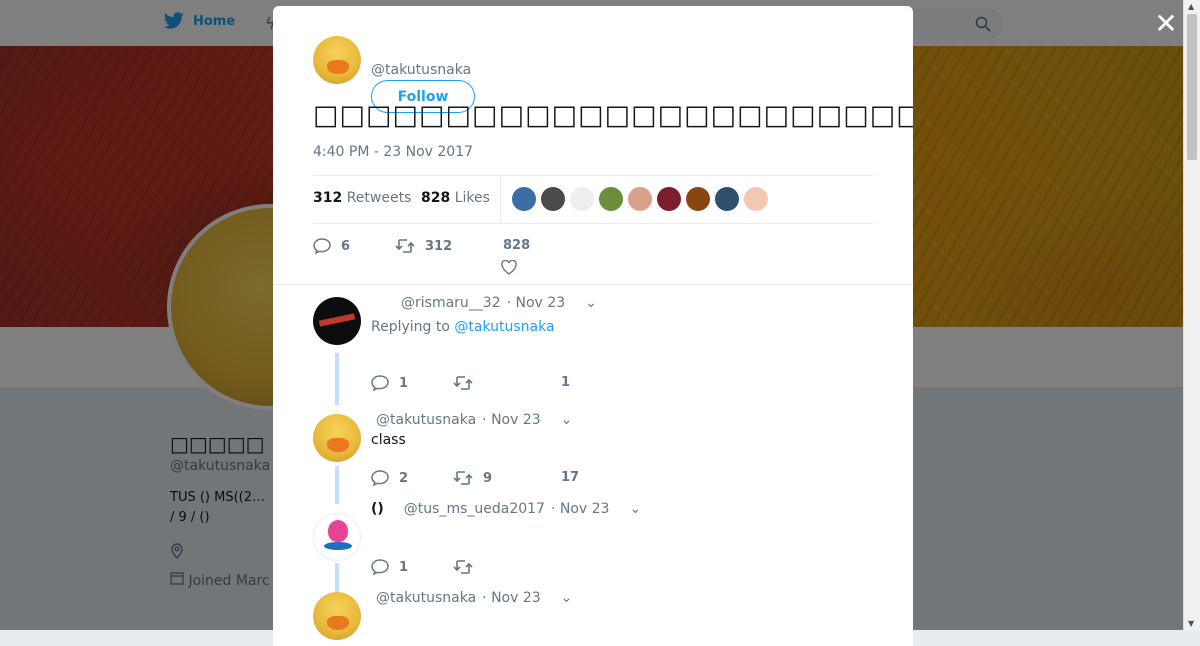 This screenshot has width=1200, height=646. I want to click on reply-header: @rismaru__32 · Nov 23 ⌄, so click(499, 303).